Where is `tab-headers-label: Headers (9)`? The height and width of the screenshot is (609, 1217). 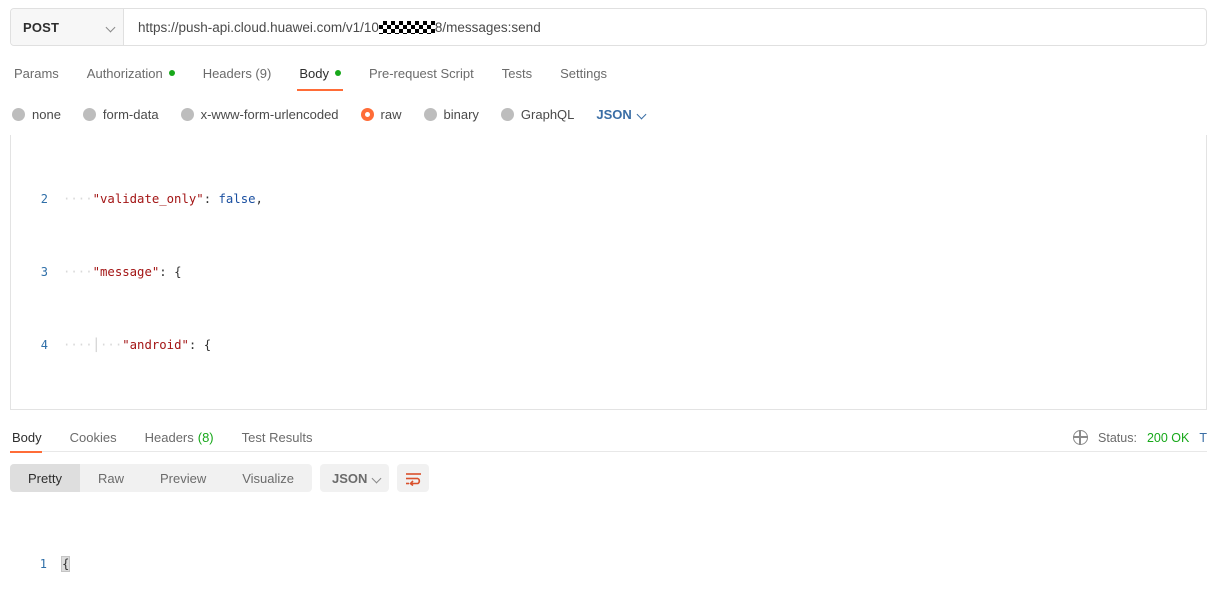 tab-headers-label: Headers (9) is located at coordinates (237, 73).